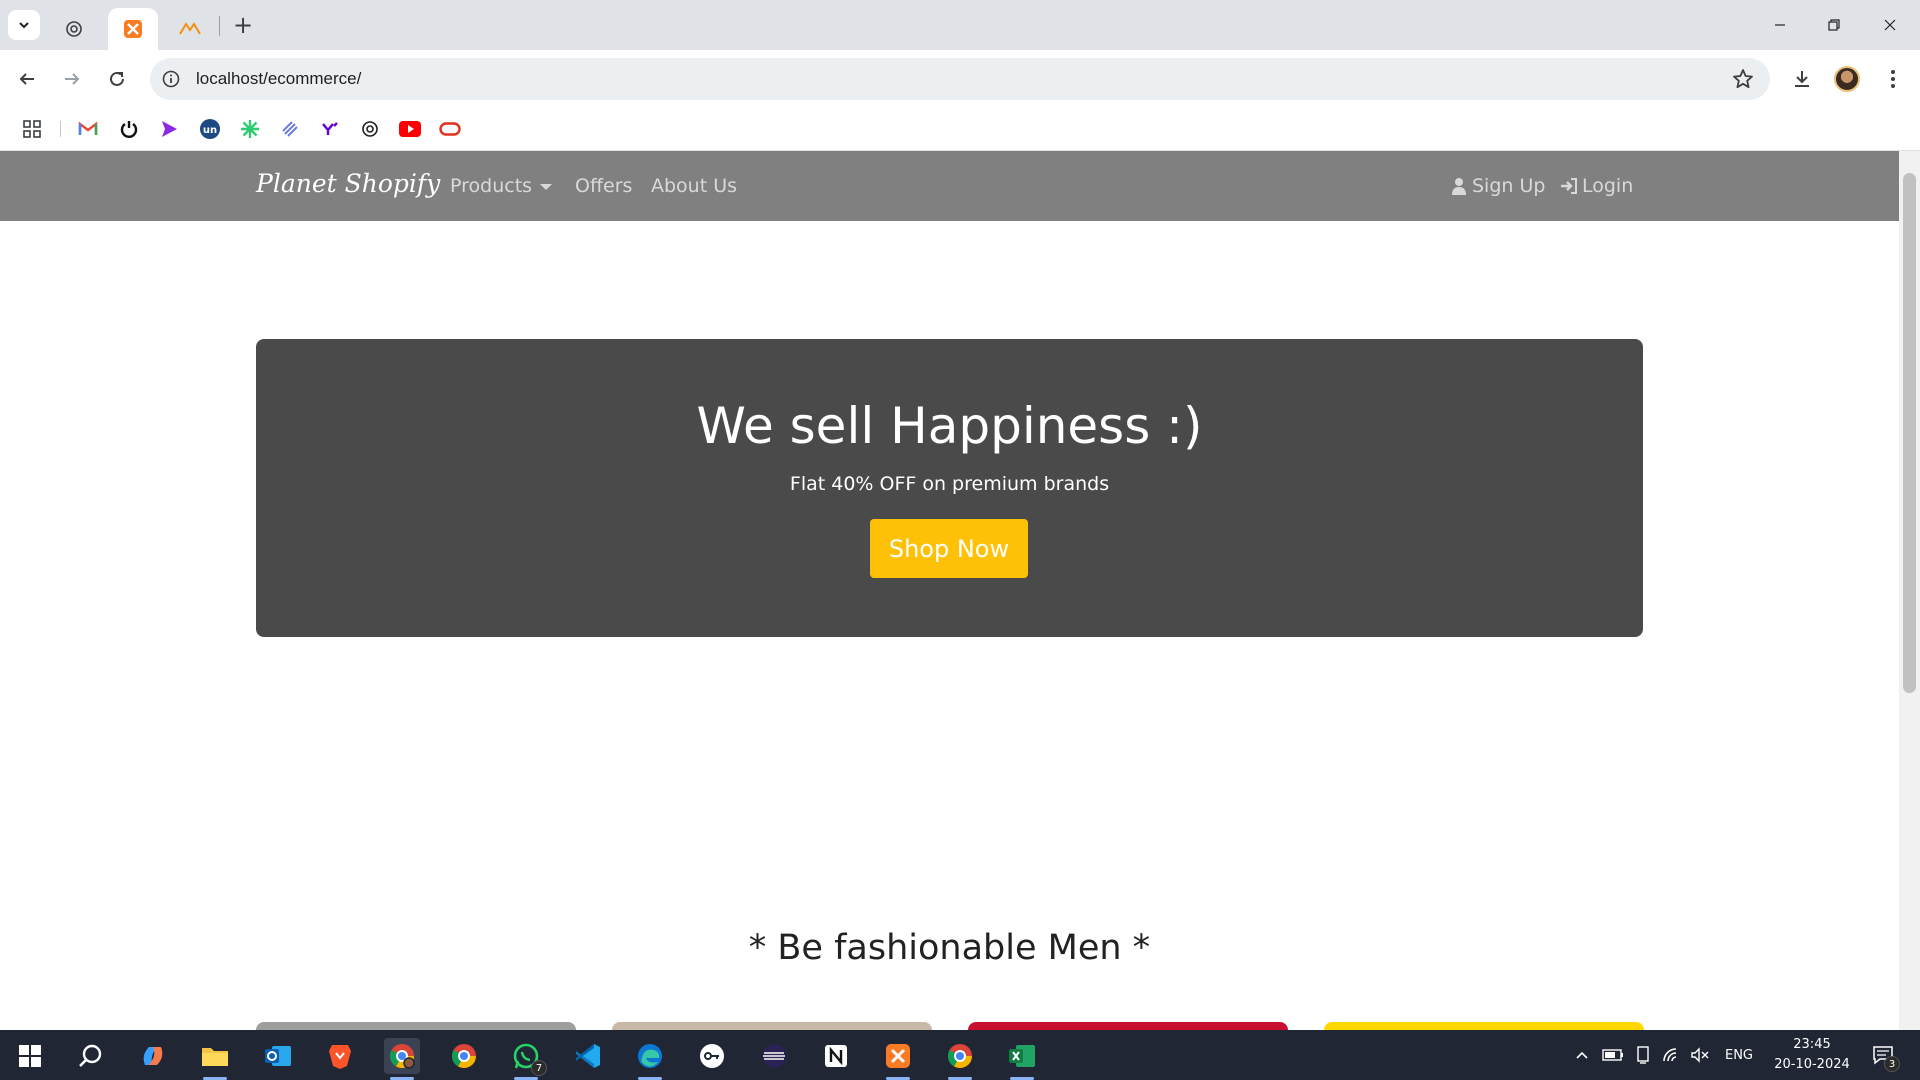 This screenshot has width=1920, height=1080. I want to click on nav-products-dropdown: Products, so click(501, 186).